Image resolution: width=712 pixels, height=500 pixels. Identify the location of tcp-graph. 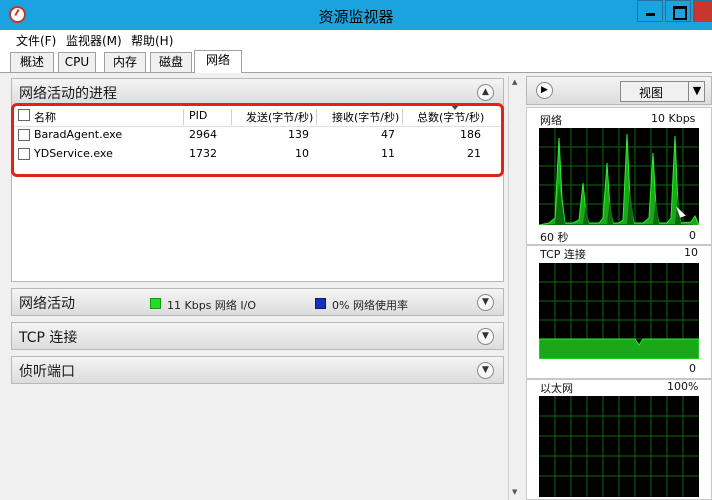
(619, 311).